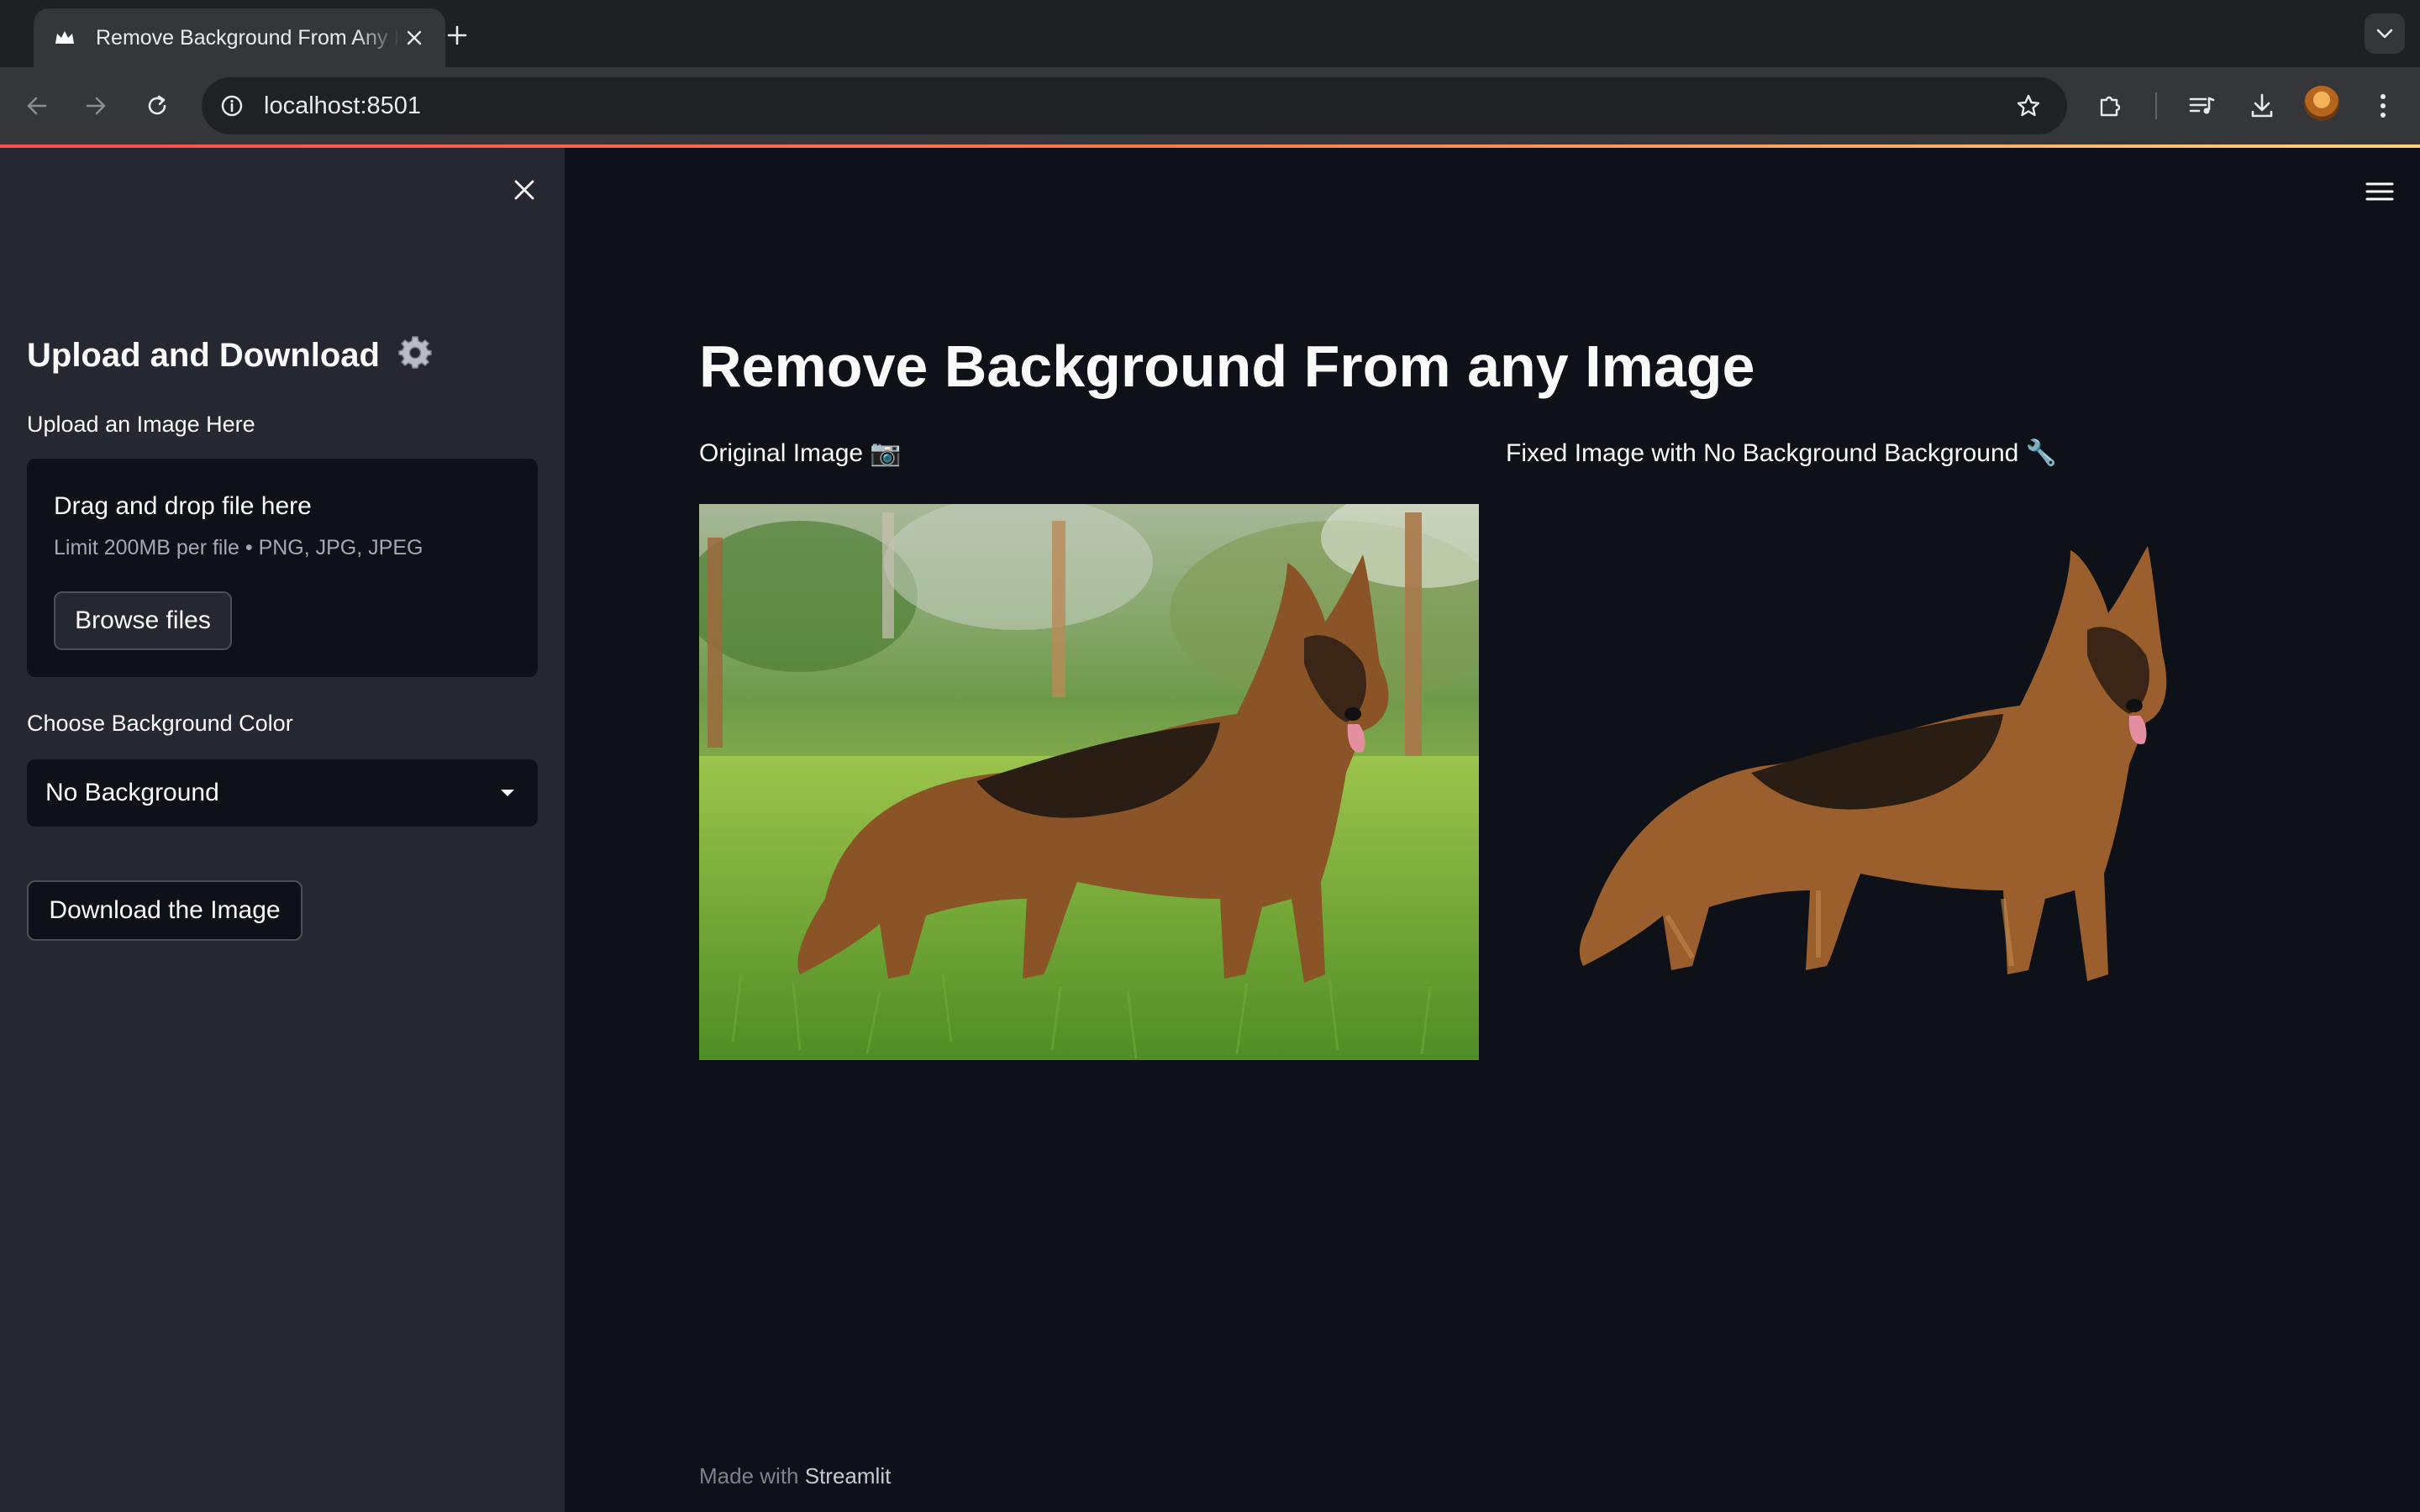 Image resolution: width=2420 pixels, height=1512 pixels. Describe the element at coordinates (2385, 33) in the screenshot. I see `tab-search-chevron-icon` at that location.